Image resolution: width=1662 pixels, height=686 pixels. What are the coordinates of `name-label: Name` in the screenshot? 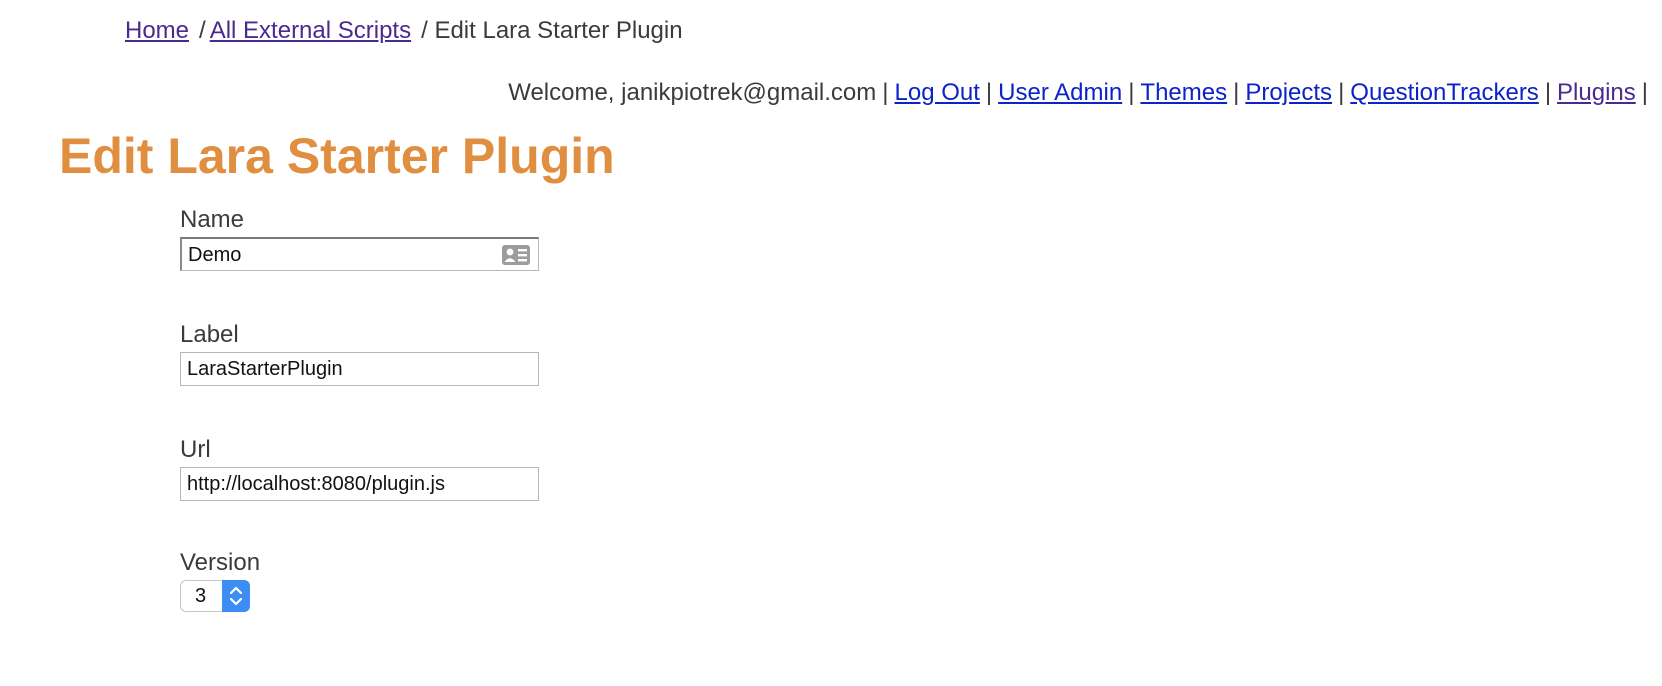 It's located at (212, 219).